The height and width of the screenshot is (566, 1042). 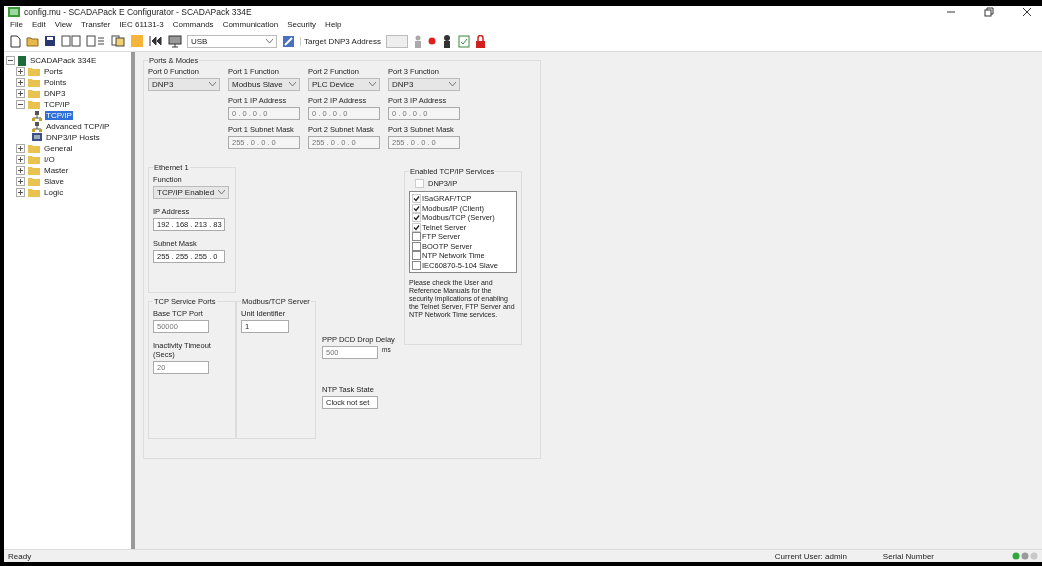 I want to click on menu-item: Communication, so click(x=250, y=24).